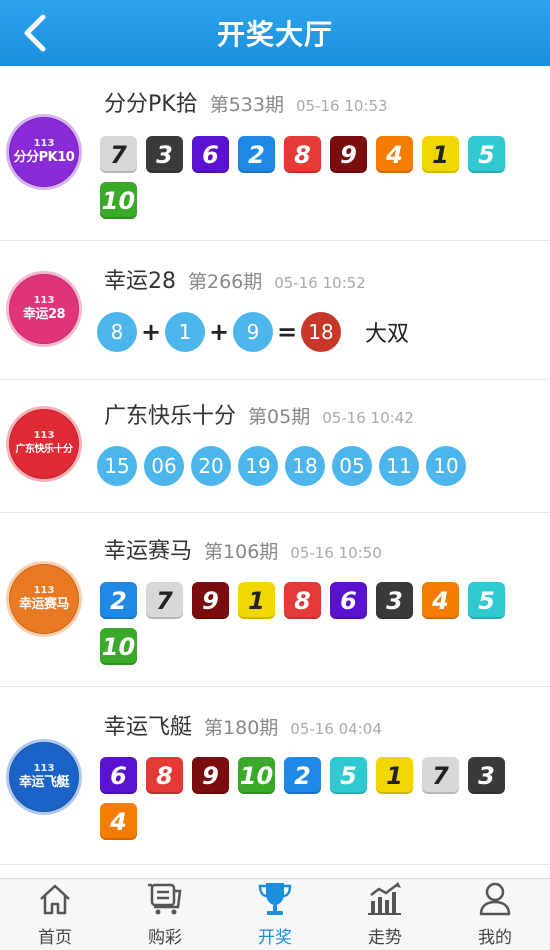  What do you see at coordinates (385, 938) in the screenshot?
I see `tab-label: 走势` at bounding box center [385, 938].